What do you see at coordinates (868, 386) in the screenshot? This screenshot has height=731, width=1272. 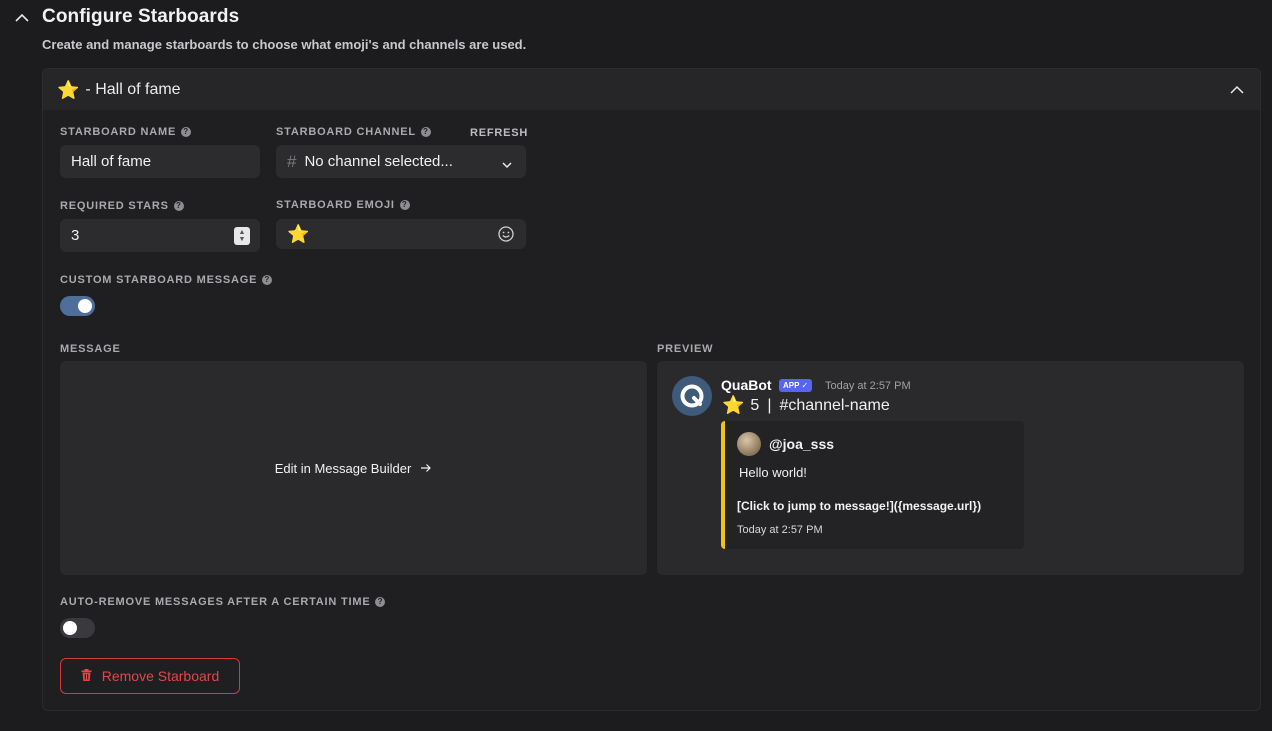 I see `message-timestamp: Today at 2:57 PM` at bounding box center [868, 386].